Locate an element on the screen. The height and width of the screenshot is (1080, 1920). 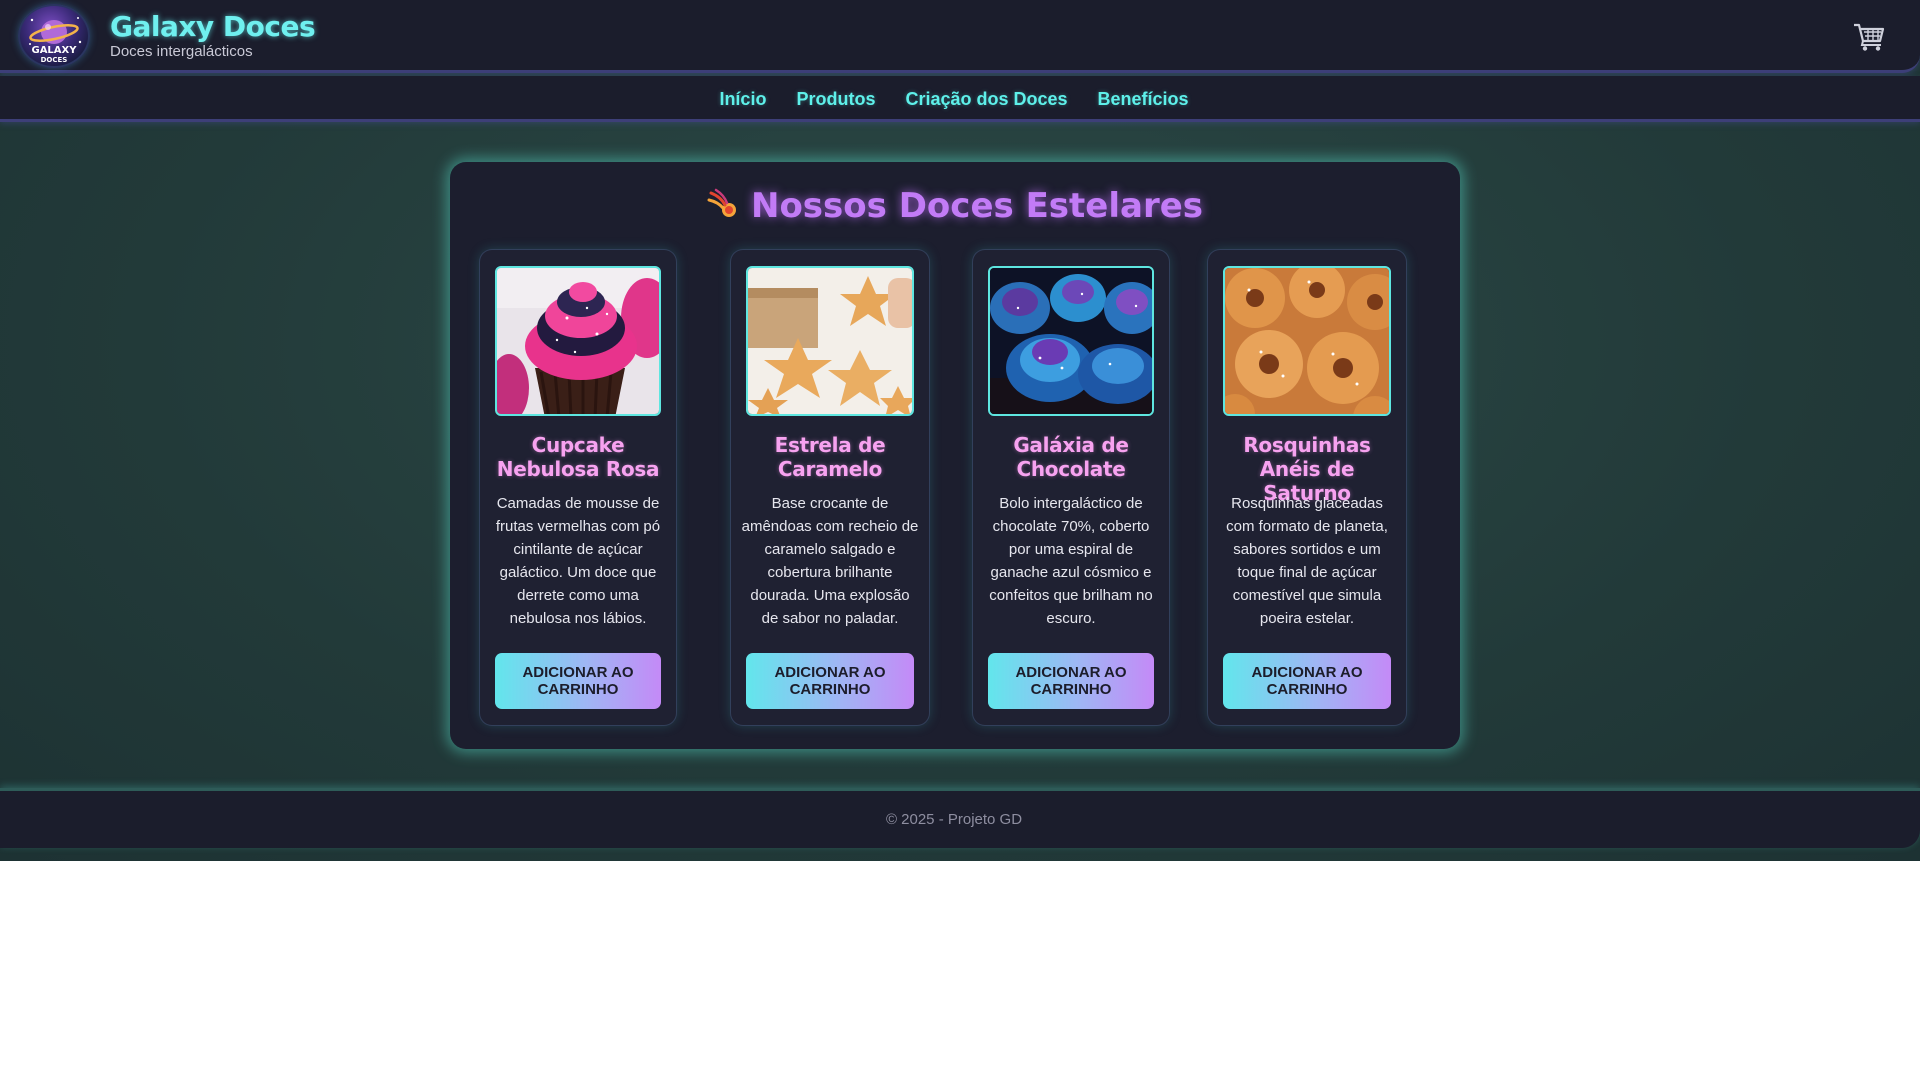
donuts-image is located at coordinates (1307, 341).